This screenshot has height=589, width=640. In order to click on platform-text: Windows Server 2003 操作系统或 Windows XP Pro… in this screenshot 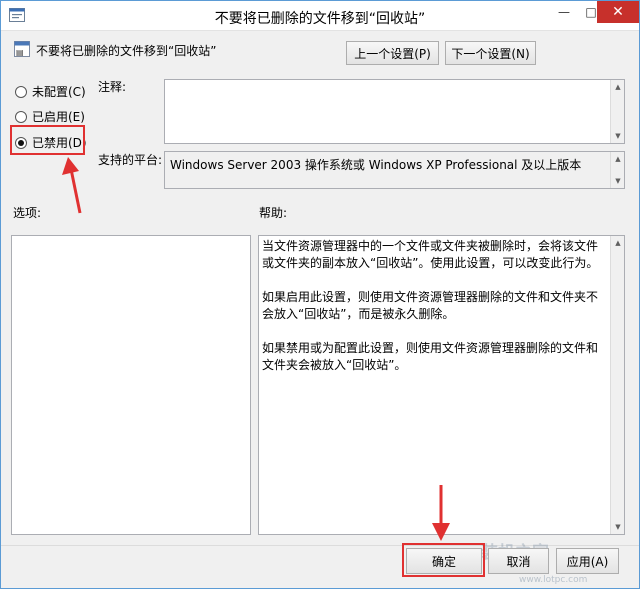, I will do `click(376, 165)`.